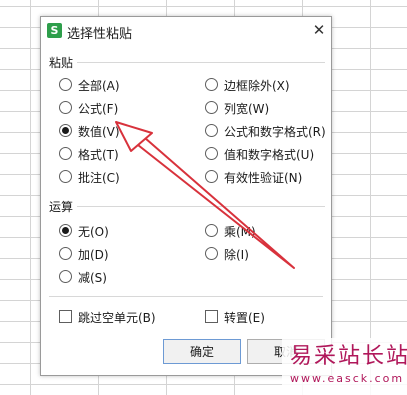 This screenshot has height=395, width=407. What do you see at coordinates (275, 132) in the screenshot?
I see `radio-label: 公式和数字格式(R)` at bounding box center [275, 132].